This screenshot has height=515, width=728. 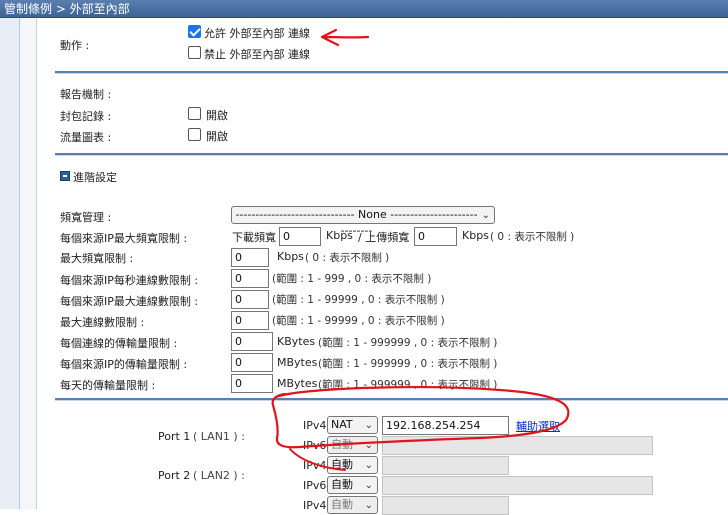 What do you see at coordinates (86, 217) in the screenshot?
I see `bandwidth-label: 頻寬管理 :` at bounding box center [86, 217].